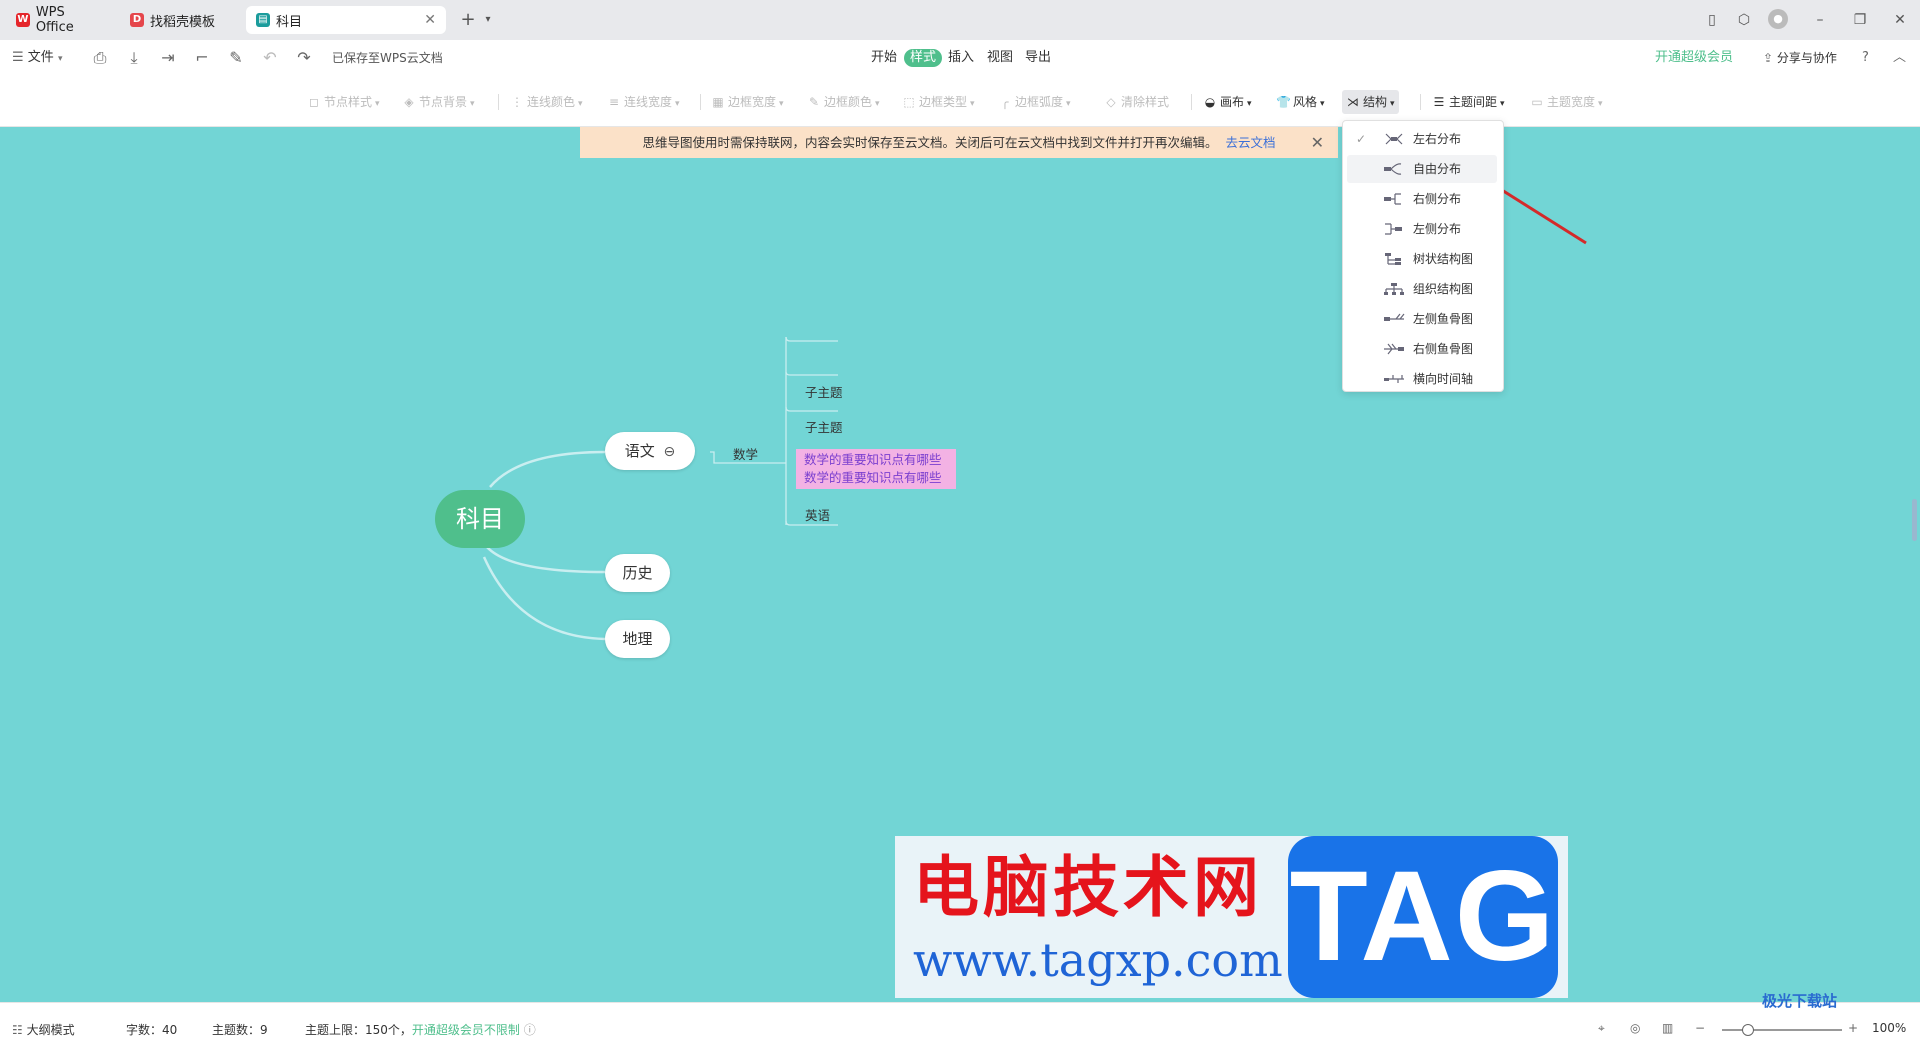 This screenshot has height=1041, width=1920. Describe the element at coordinates (1667, 1028) in the screenshot. I see `map-icon: ▥` at that location.